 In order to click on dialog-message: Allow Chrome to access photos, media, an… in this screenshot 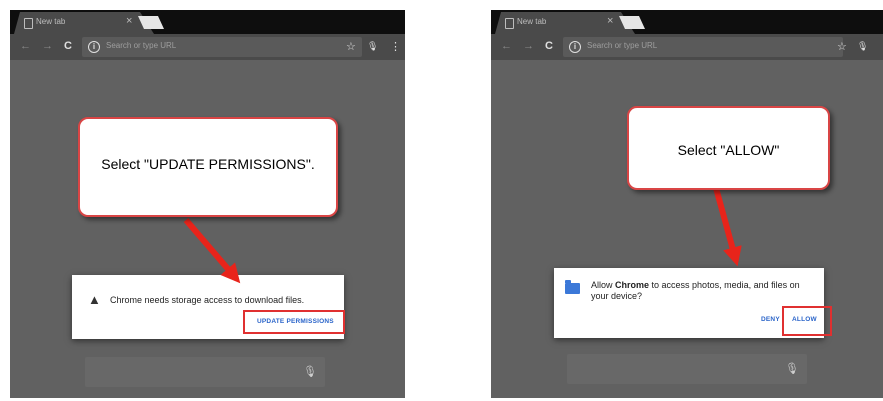, I will do `click(703, 291)`.